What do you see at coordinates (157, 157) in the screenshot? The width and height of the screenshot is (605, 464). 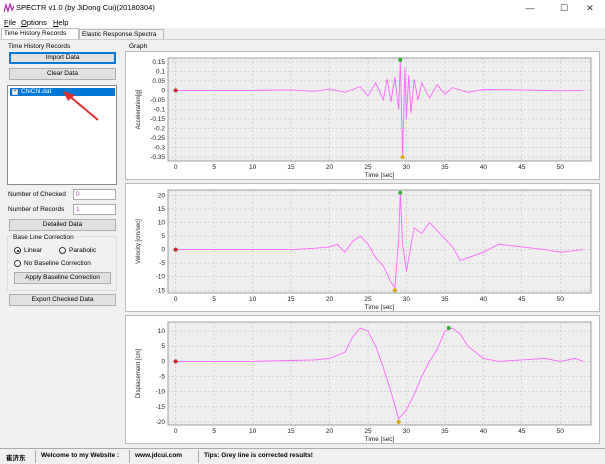 I see `y-tick-label: -0.35` at bounding box center [157, 157].